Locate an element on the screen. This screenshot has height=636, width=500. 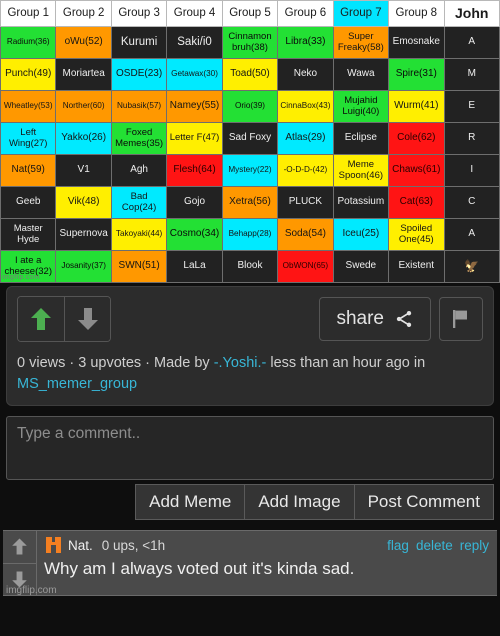
grid-cell-label: Gojo is located at coordinates (194, 202).